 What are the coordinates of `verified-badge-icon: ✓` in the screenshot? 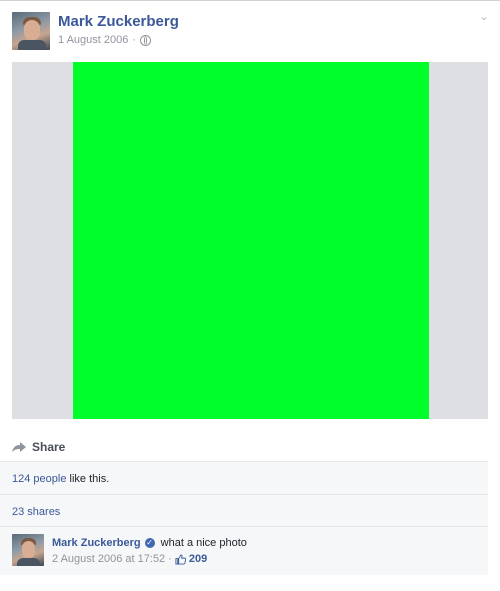 It's located at (149, 543).